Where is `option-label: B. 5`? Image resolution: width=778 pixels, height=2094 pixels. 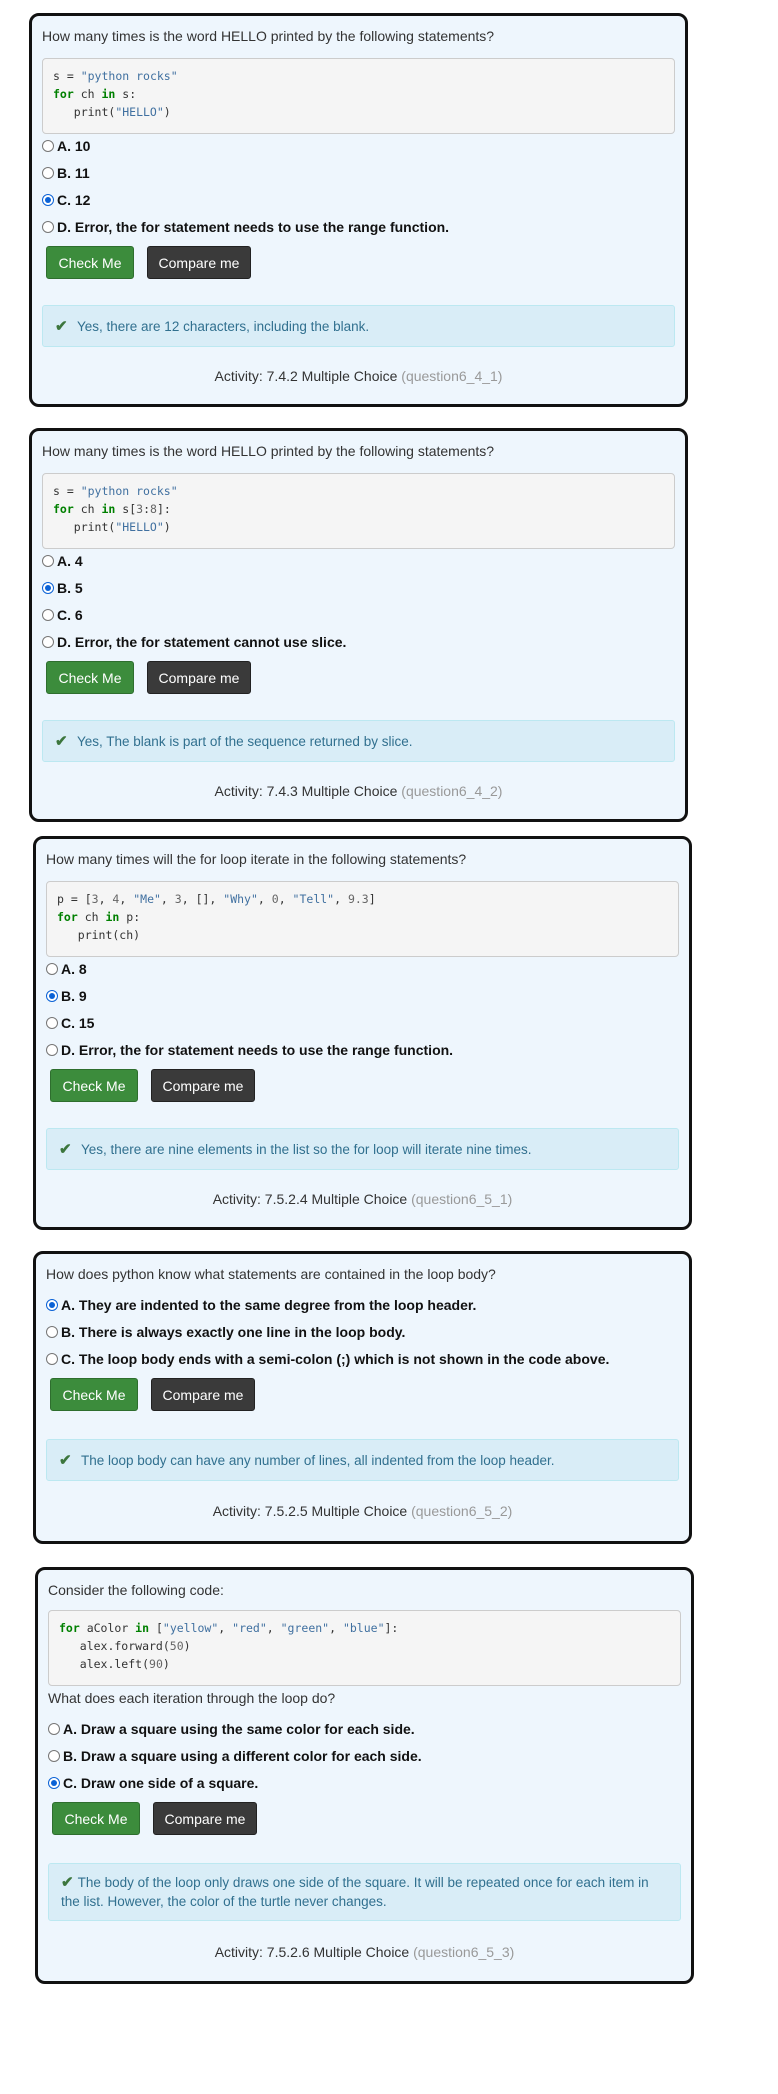 option-label: B. 5 is located at coordinates (70, 588).